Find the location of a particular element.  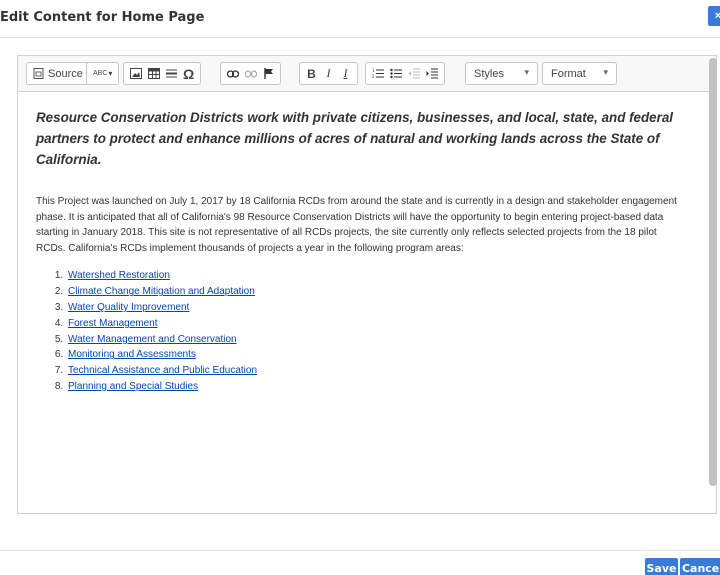

program-link: Climate Change Mitigation and Adaptation is located at coordinates (161, 291).